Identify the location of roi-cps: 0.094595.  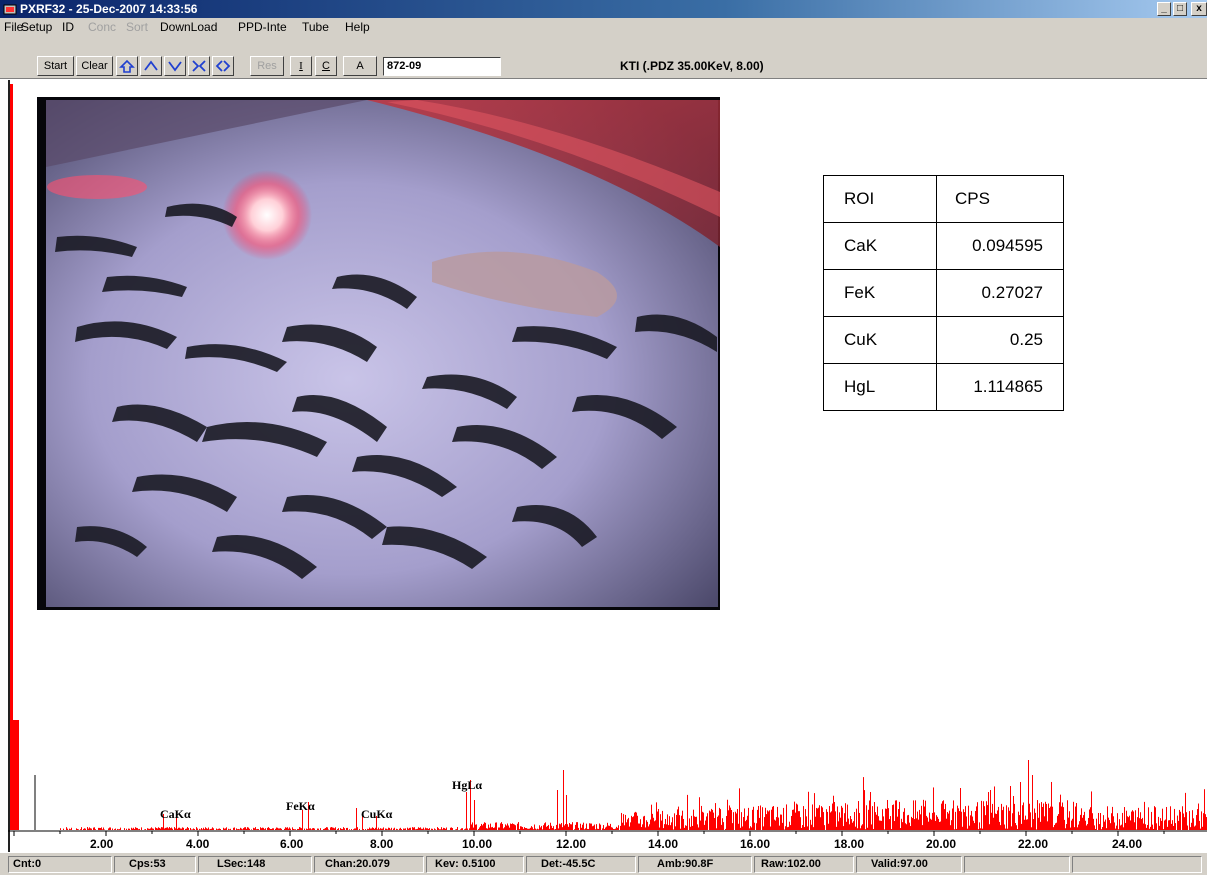
(1000, 246).